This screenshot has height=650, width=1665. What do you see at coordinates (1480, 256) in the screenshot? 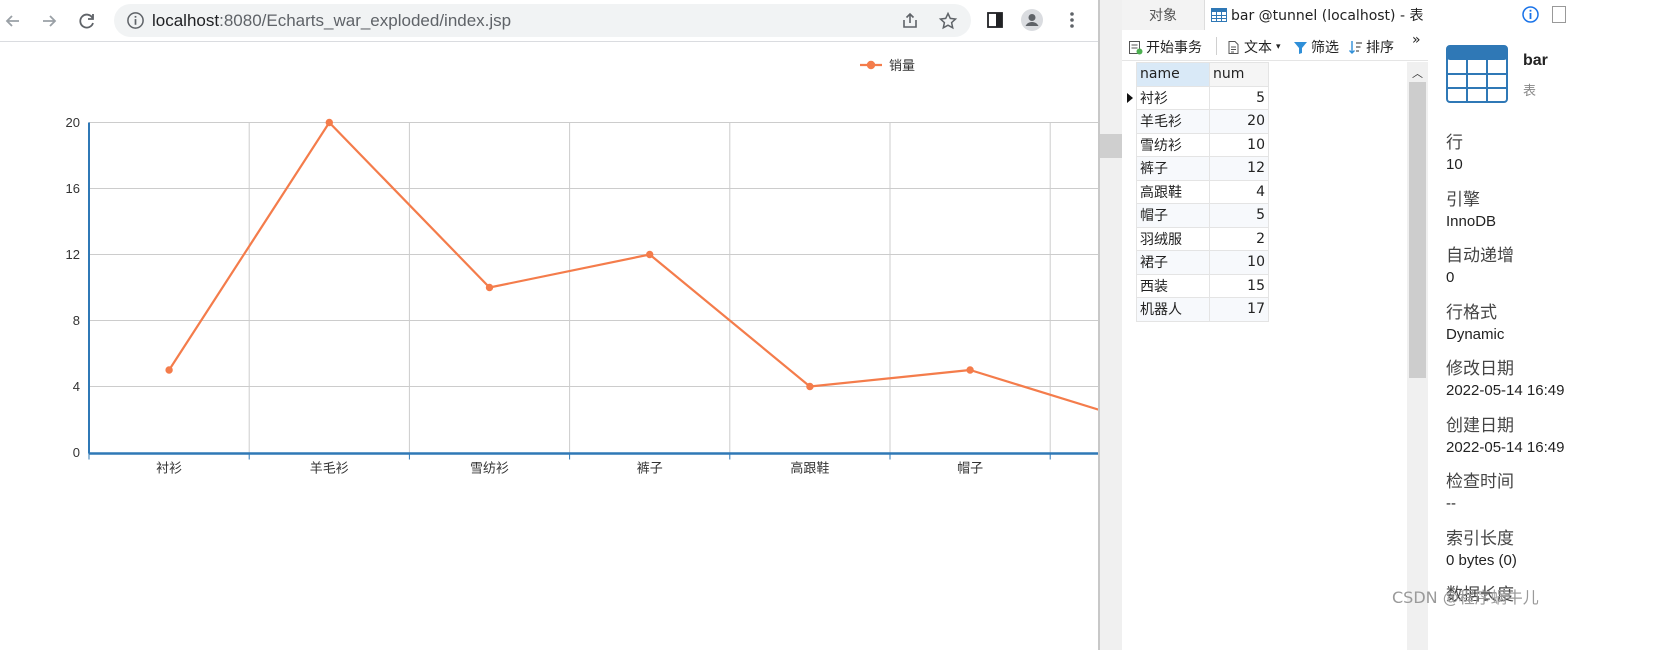
I see `property-key: 自动递增` at bounding box center [1480, 256].